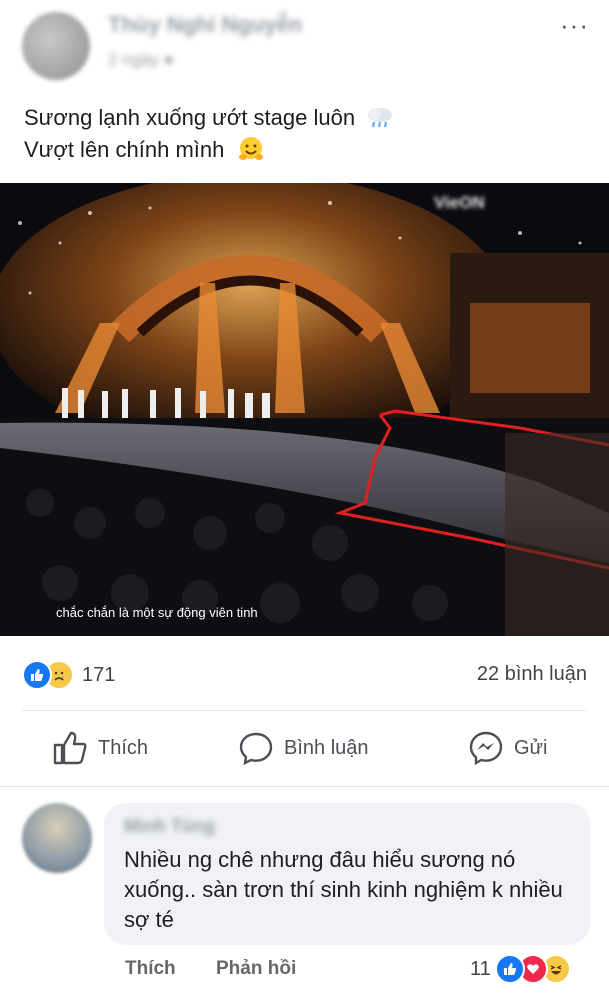 This screenshot has height=1000, width=609. Describe the element at coordinates (256, 969) in the screenshot. I see `comment-reply-button: Phản hồi` at that location.